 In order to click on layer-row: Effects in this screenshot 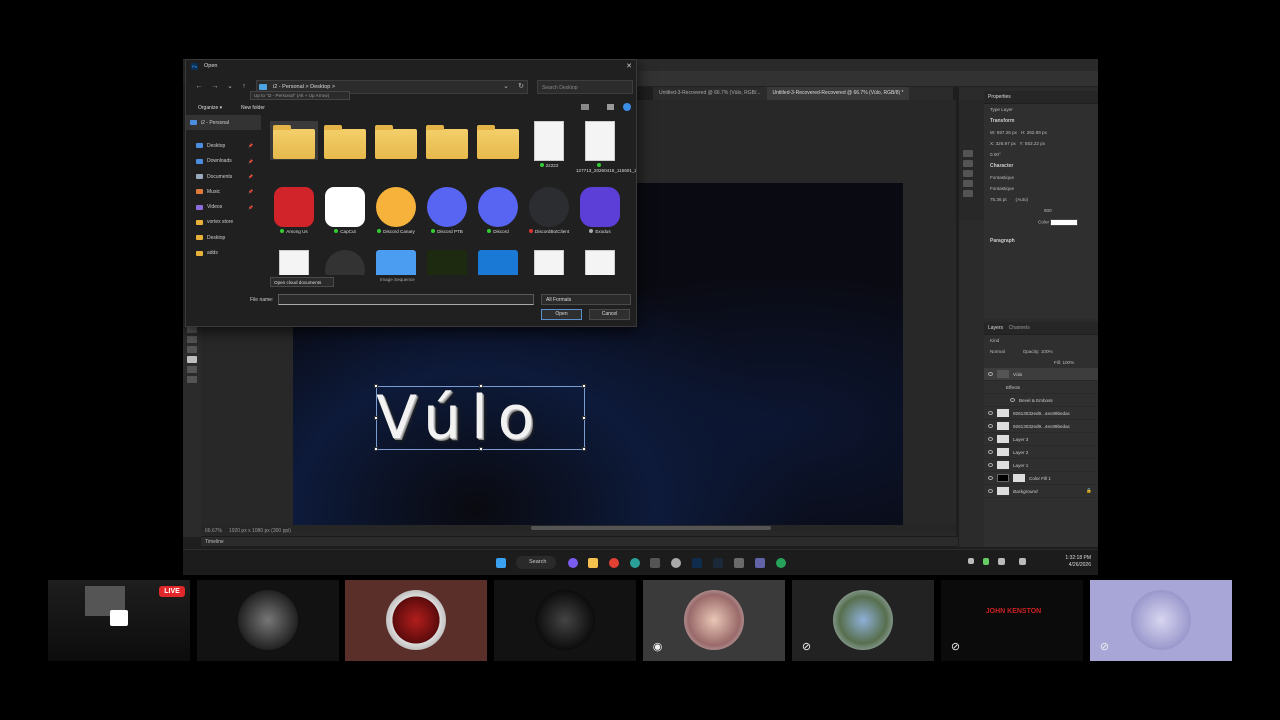, I will do `click(1041, 387)`.